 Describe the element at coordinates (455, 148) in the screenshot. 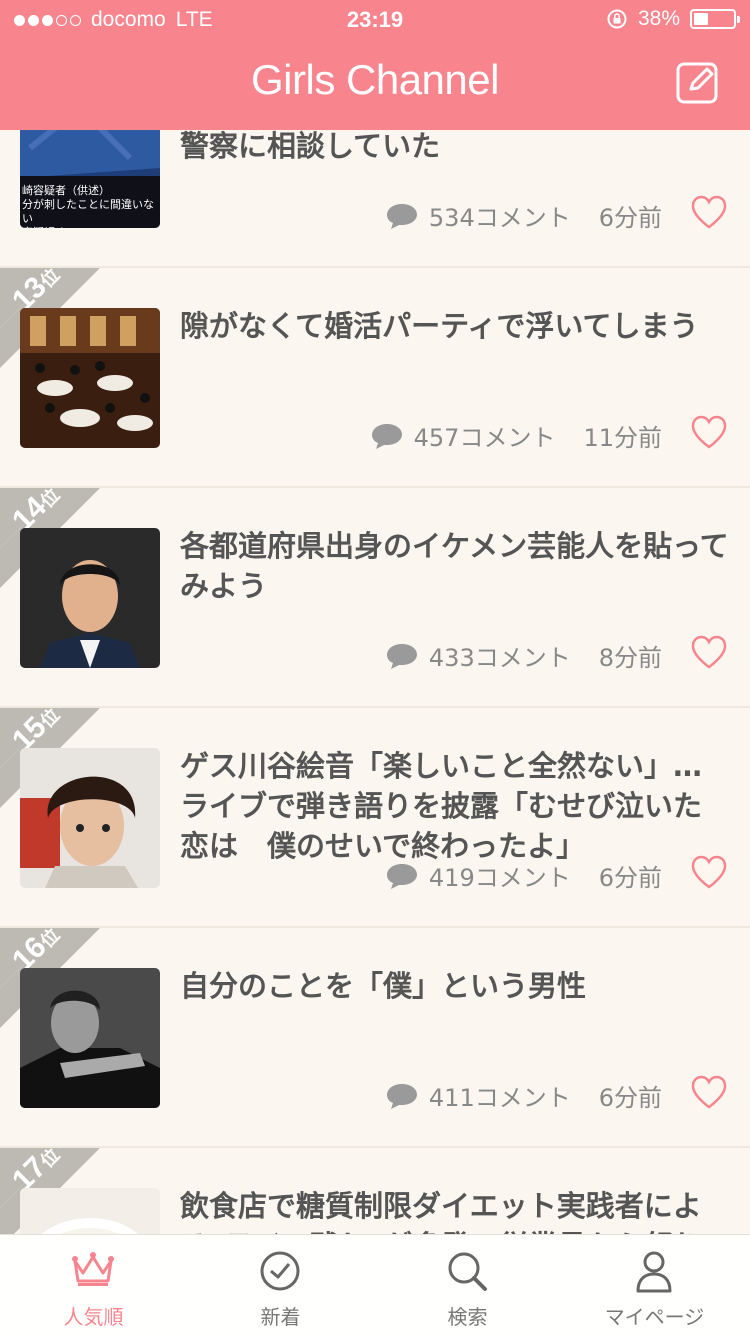

I see `topic-title: ト返され憤慨、駅で待ち伏せ 被害者は警察に相談していた` at that location.